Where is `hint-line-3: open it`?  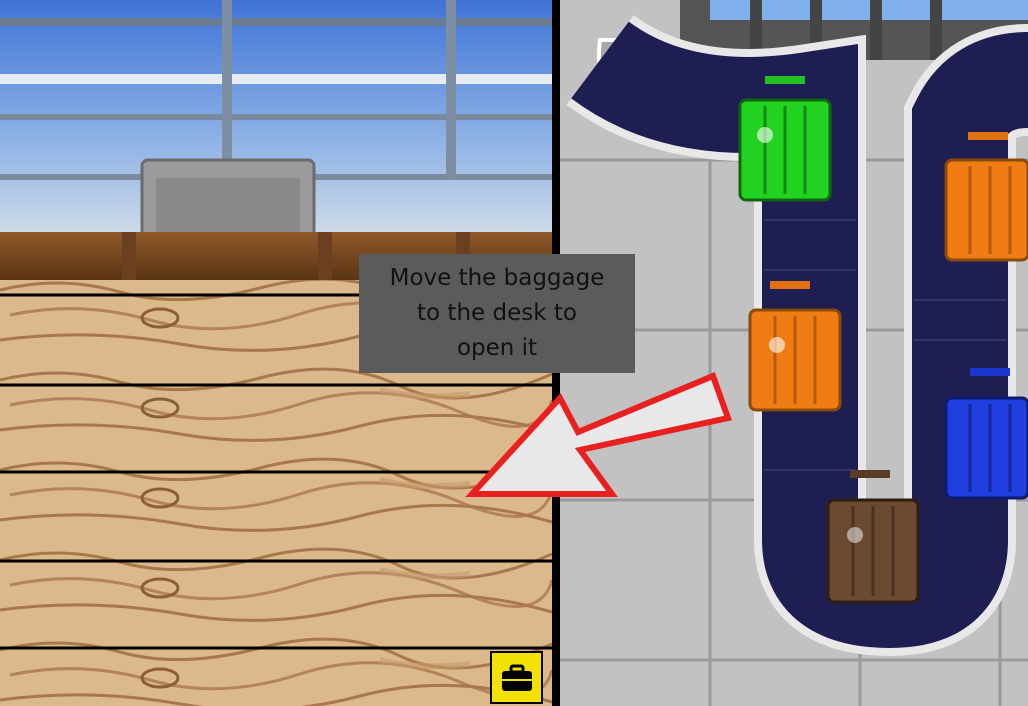
hint-line-3: open it is located at coordinates (497, 348).